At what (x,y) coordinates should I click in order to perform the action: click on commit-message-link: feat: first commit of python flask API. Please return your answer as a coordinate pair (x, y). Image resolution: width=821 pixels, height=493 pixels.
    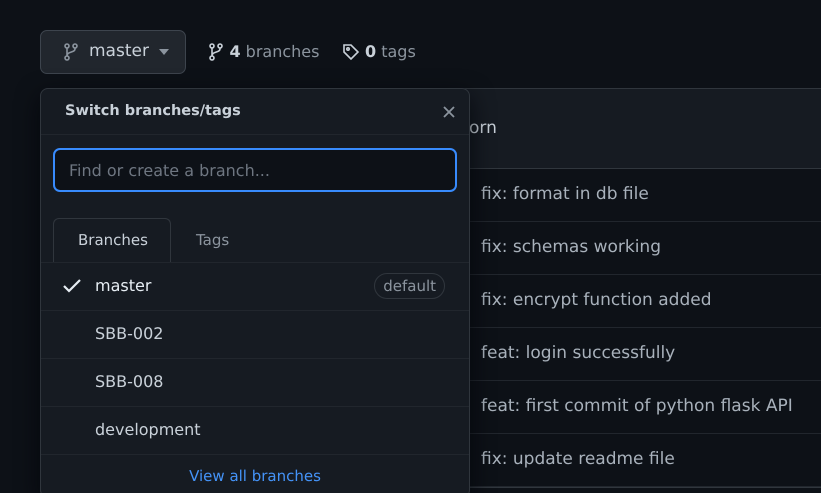
    Looking at the image, I should click on (637, 407).